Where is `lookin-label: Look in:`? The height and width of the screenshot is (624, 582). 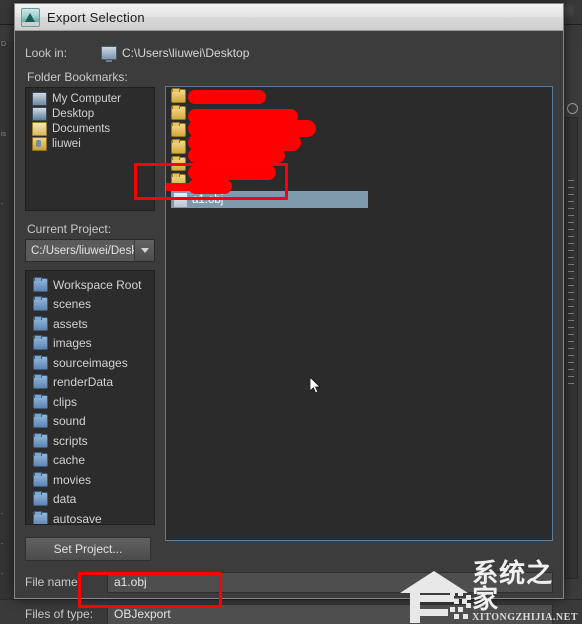 lookin-label: Look in: is located at coordinates (46, 53).